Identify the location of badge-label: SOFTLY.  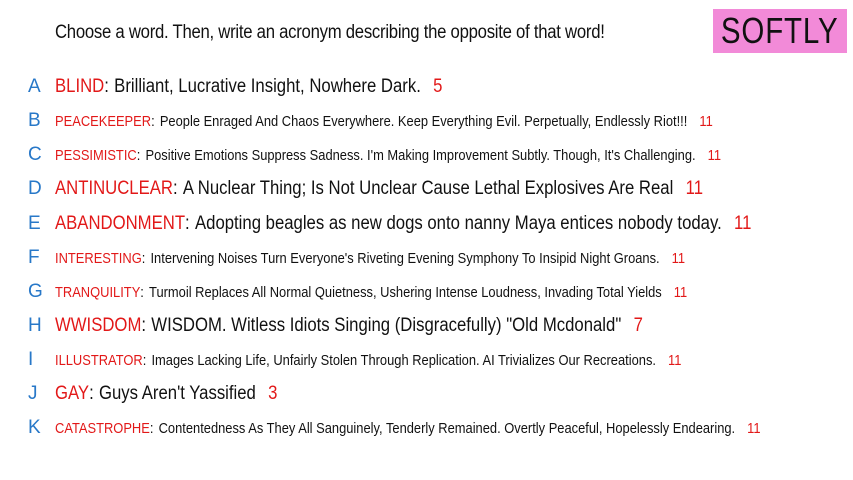
(780, 30).